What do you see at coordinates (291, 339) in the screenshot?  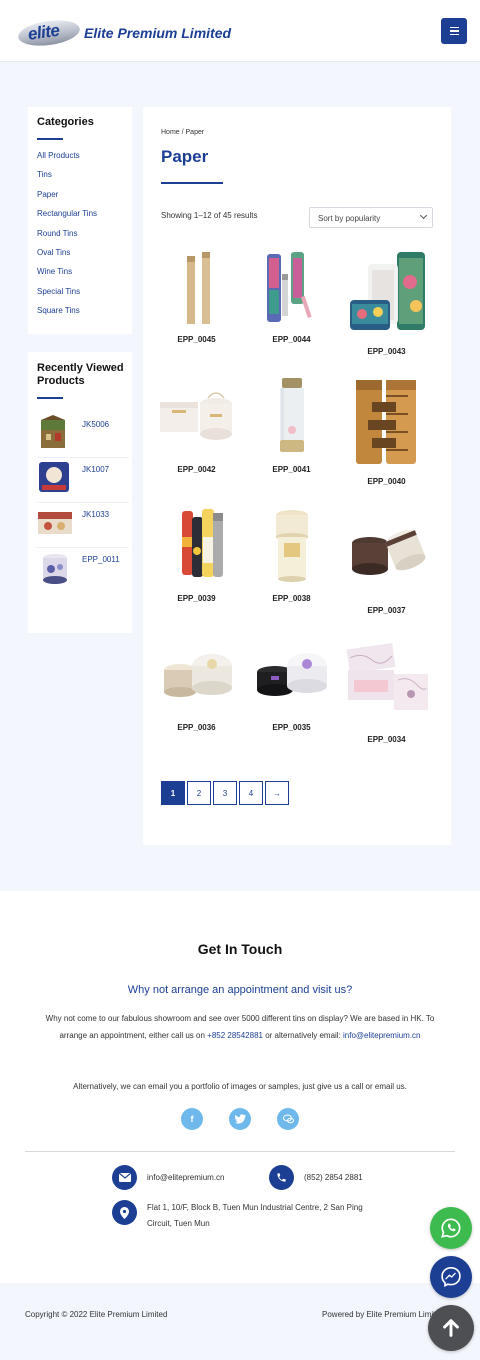 I see `product-name: EPP_0044` at bounding box center [291, 339].